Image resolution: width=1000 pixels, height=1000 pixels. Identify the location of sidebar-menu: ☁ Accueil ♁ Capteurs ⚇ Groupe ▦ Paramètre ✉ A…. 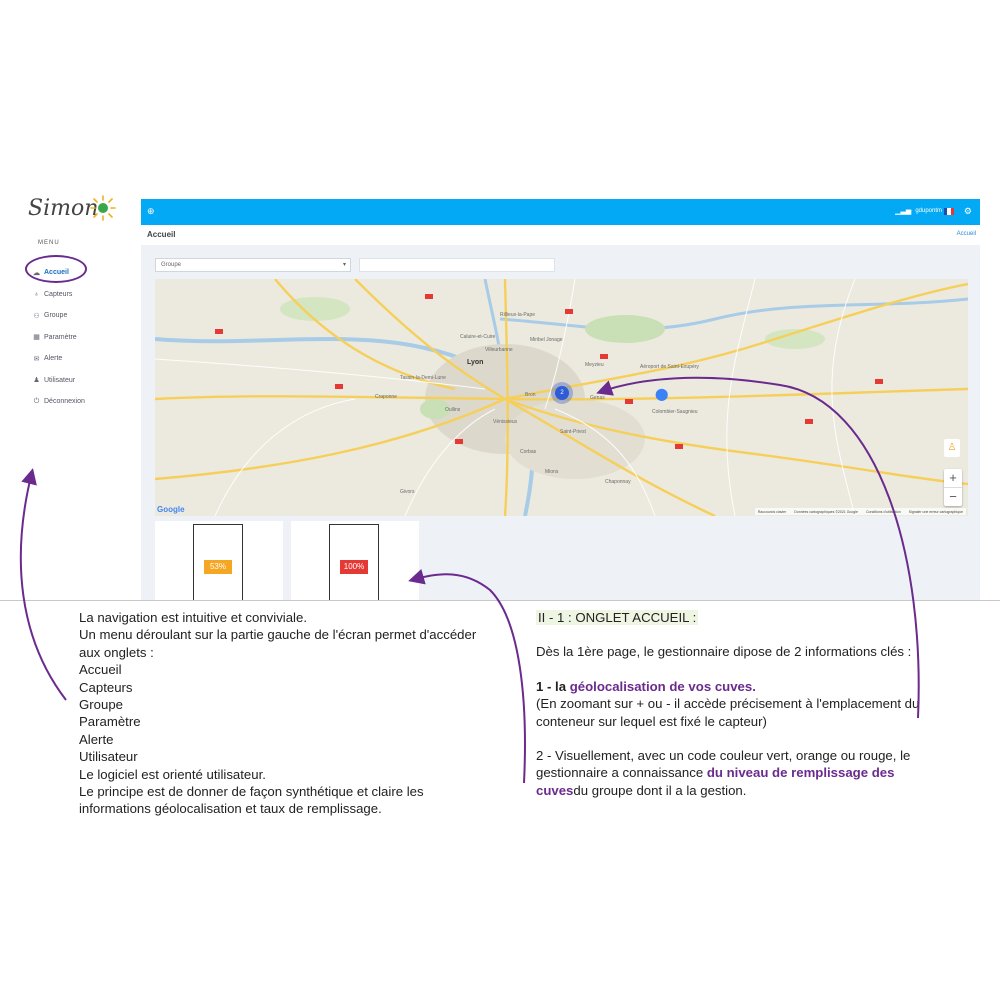
(58, 337).